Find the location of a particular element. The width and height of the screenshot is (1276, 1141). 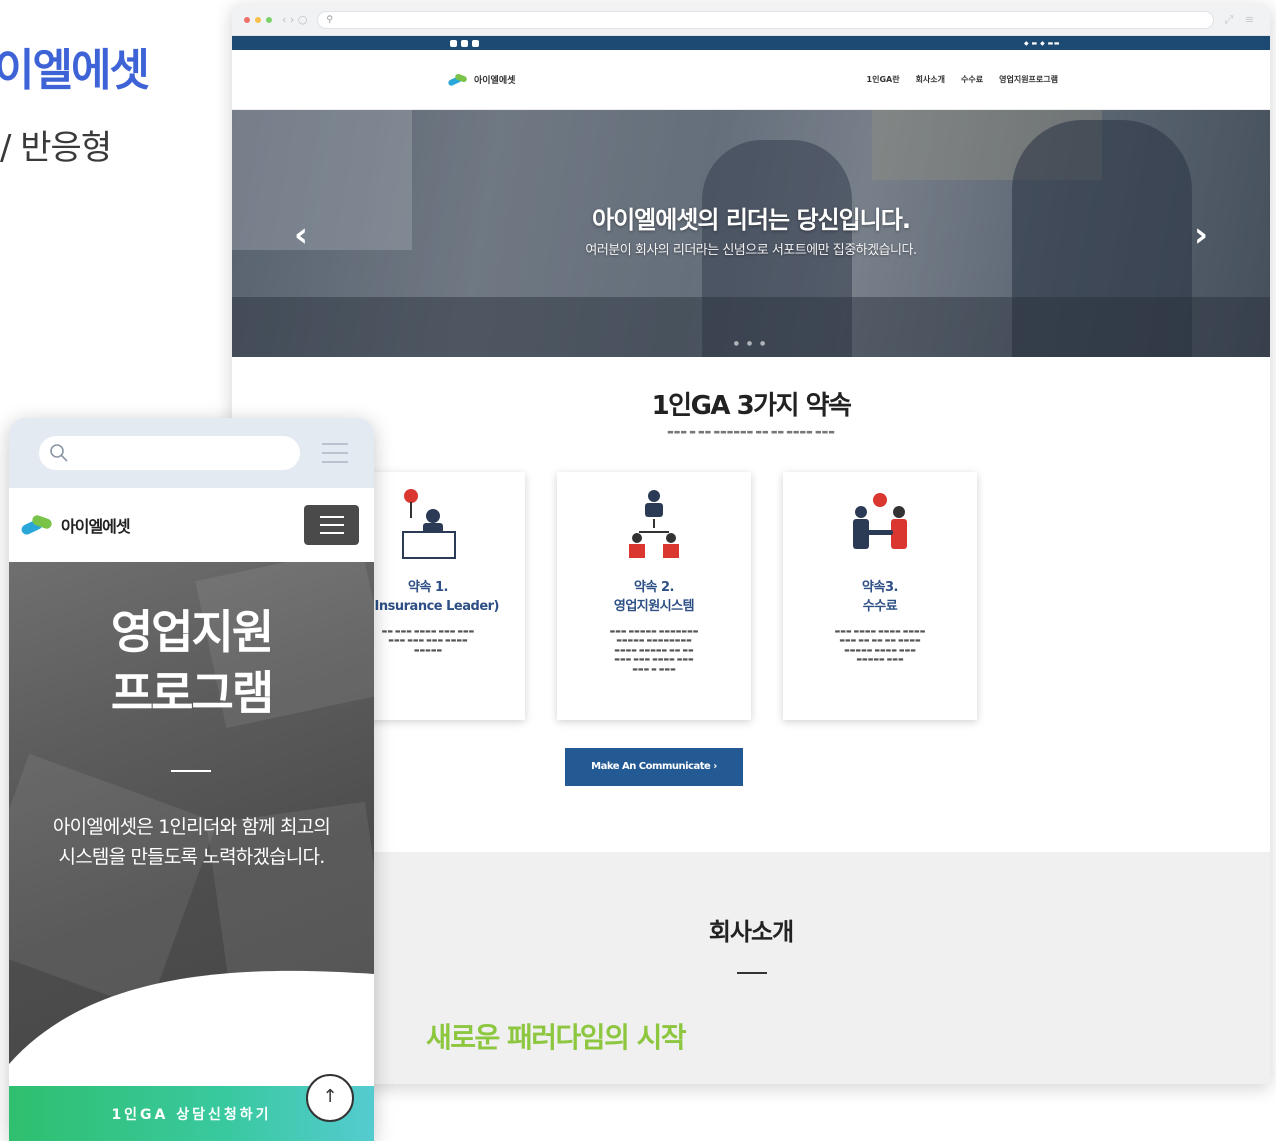

youtube-icon is located at coordinates (464, 43).